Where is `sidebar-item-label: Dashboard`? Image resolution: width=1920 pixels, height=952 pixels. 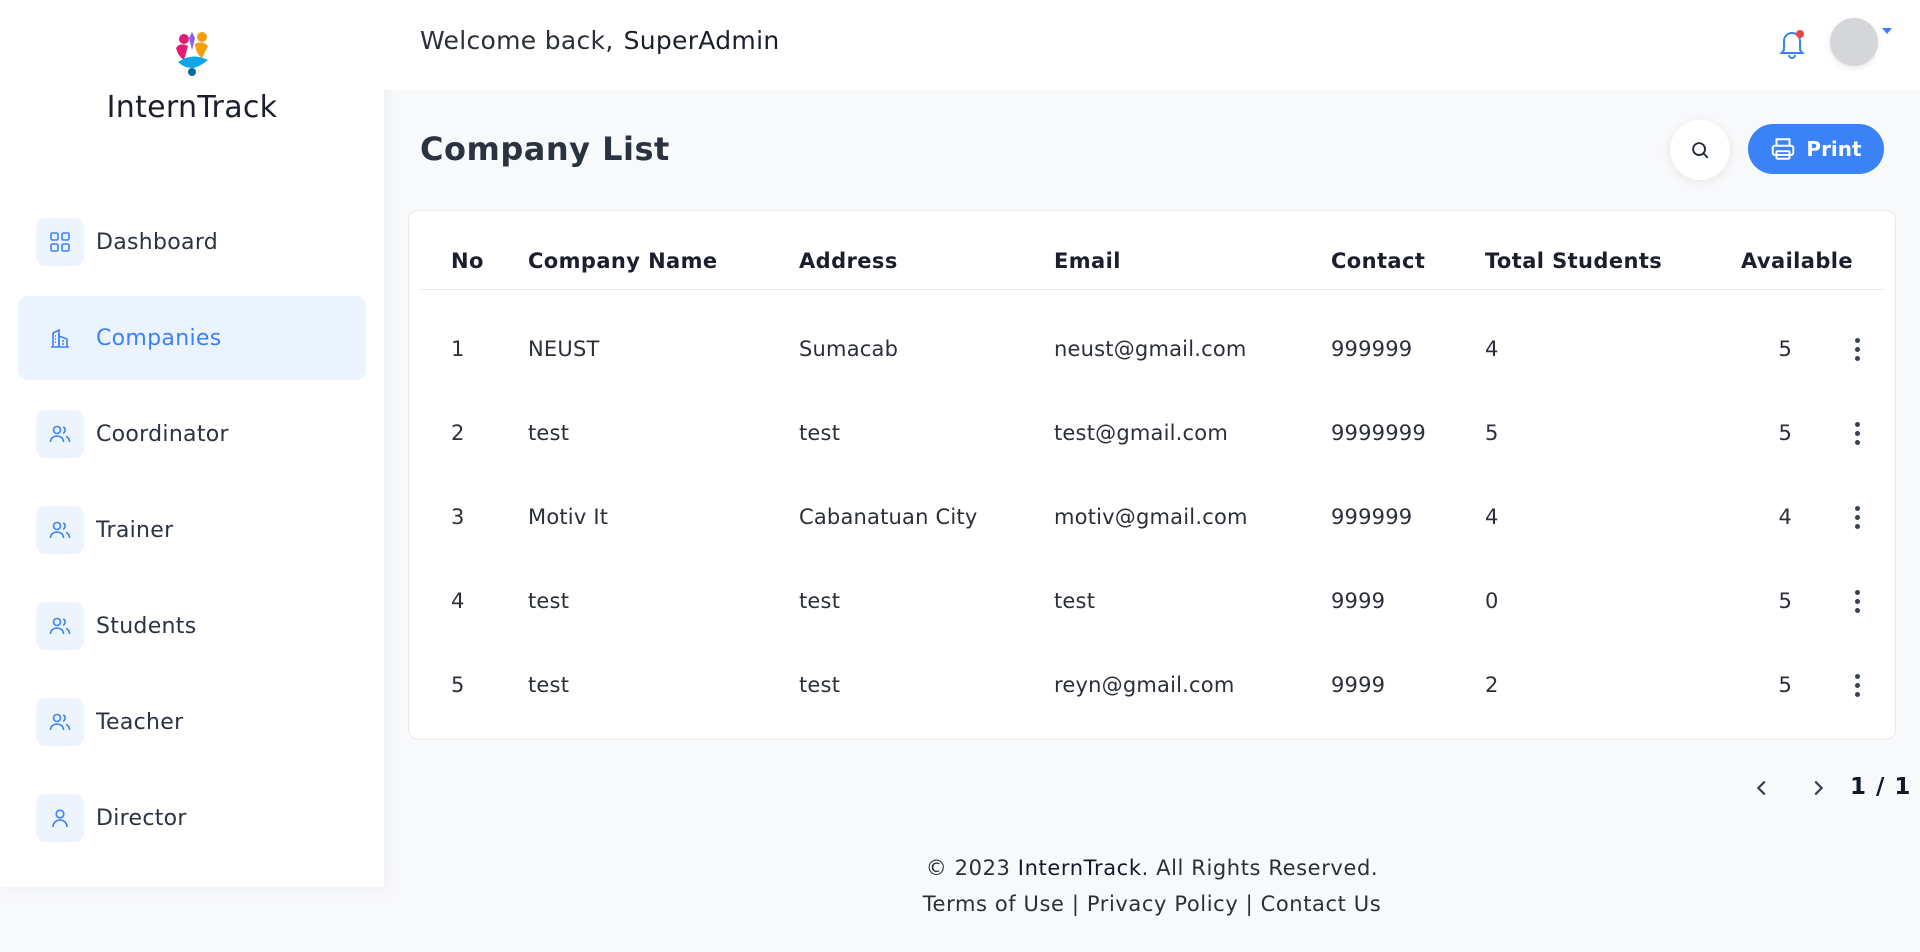 sidebar-item-label: Dashboard is located at coordinates (157, 242).